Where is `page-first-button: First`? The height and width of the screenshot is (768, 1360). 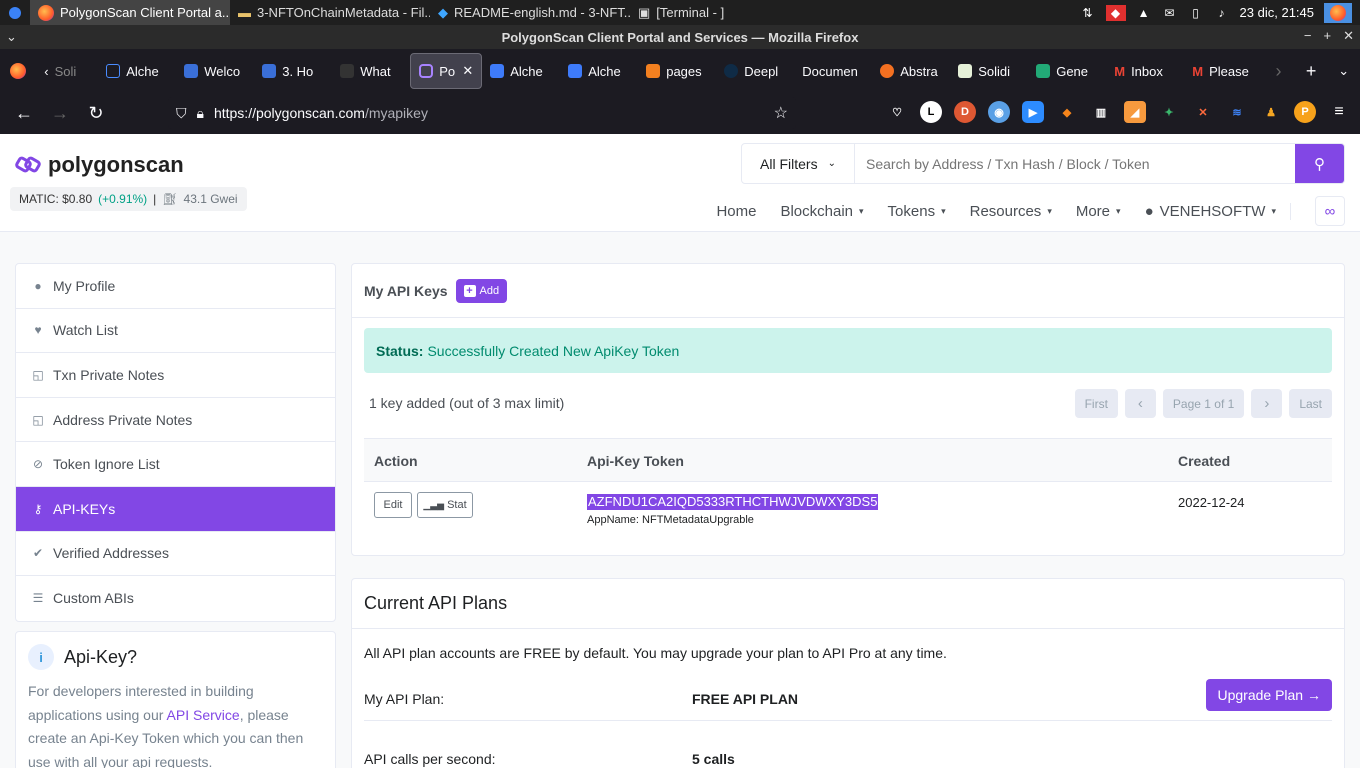
page-first-button: First is located at coordinates (1096, 403).